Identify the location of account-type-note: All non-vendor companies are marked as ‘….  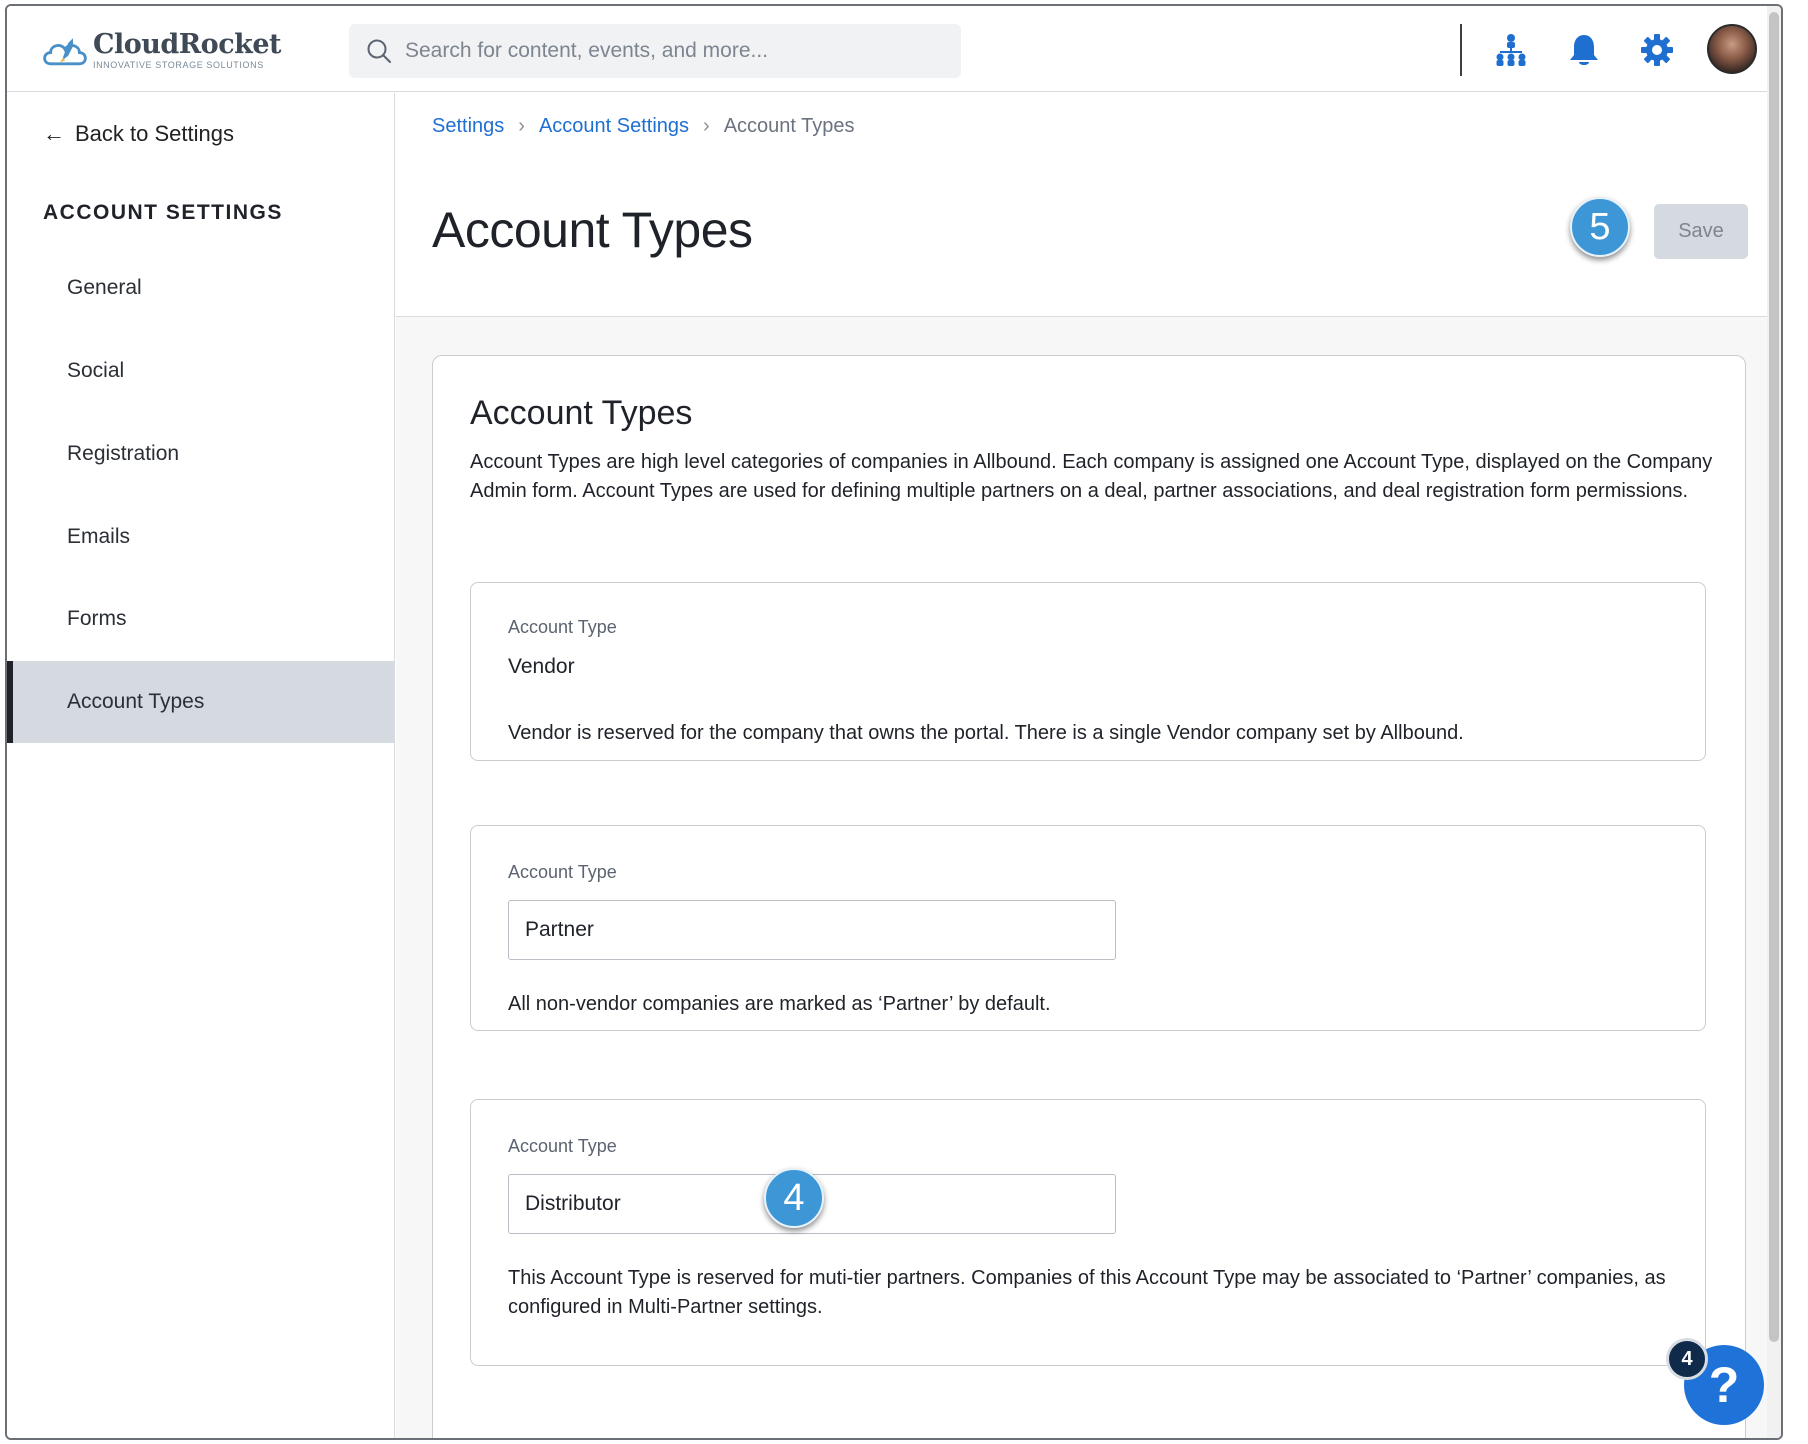
(779, 1004).